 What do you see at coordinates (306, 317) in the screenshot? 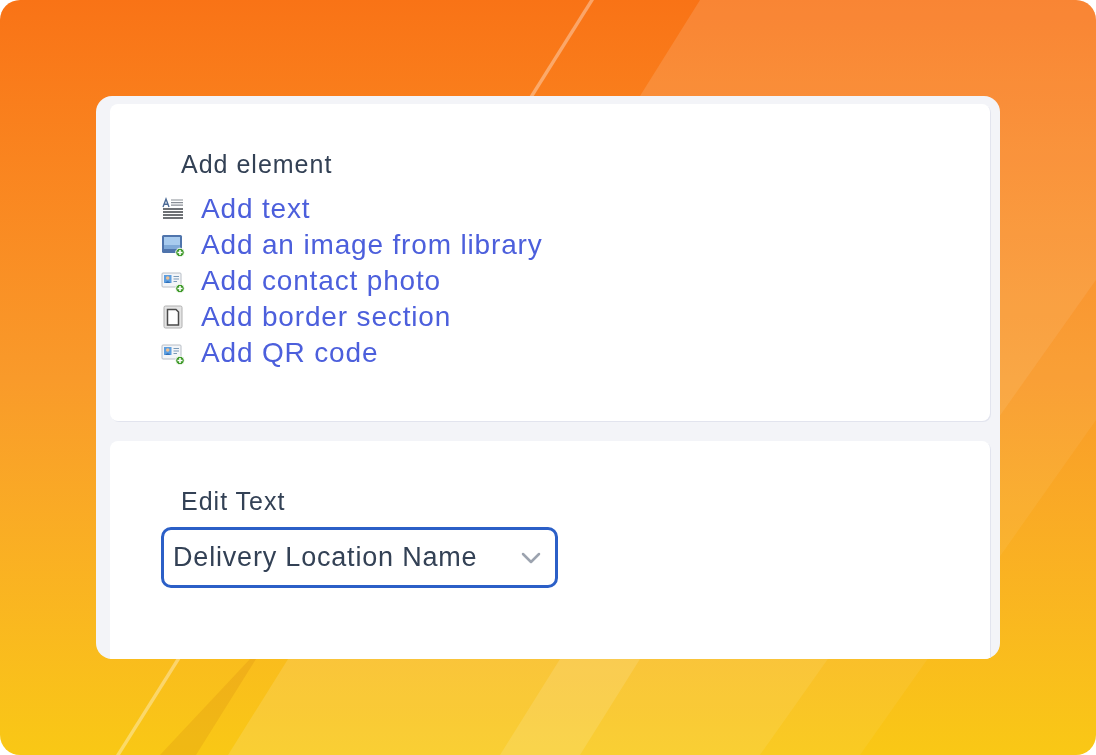
I see `add-link: Add border section` at bounding box center [306, 317].